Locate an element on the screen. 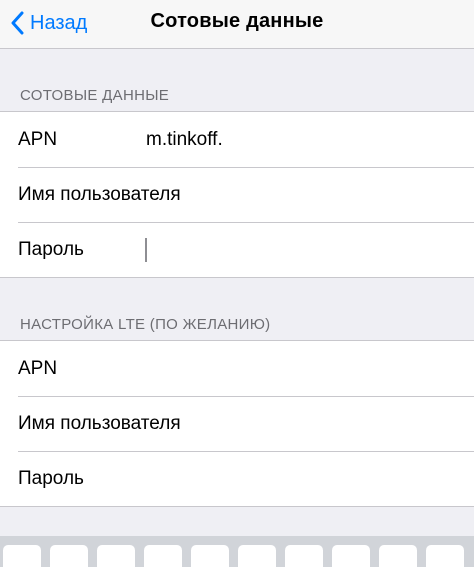 The image size is (474, 567). text-cursor is located at coordinates (146, 250).